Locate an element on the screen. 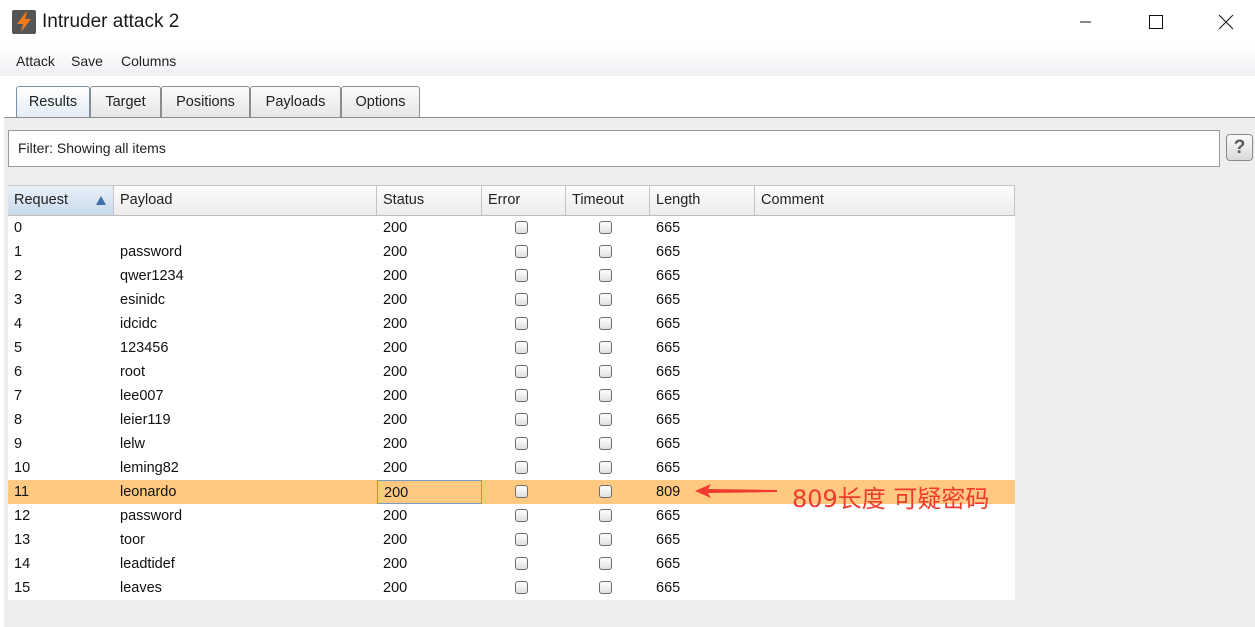 This screenshot has height=627, width=1255. table-row: 5 123456 200 665 is located at coordinates (511, 348).